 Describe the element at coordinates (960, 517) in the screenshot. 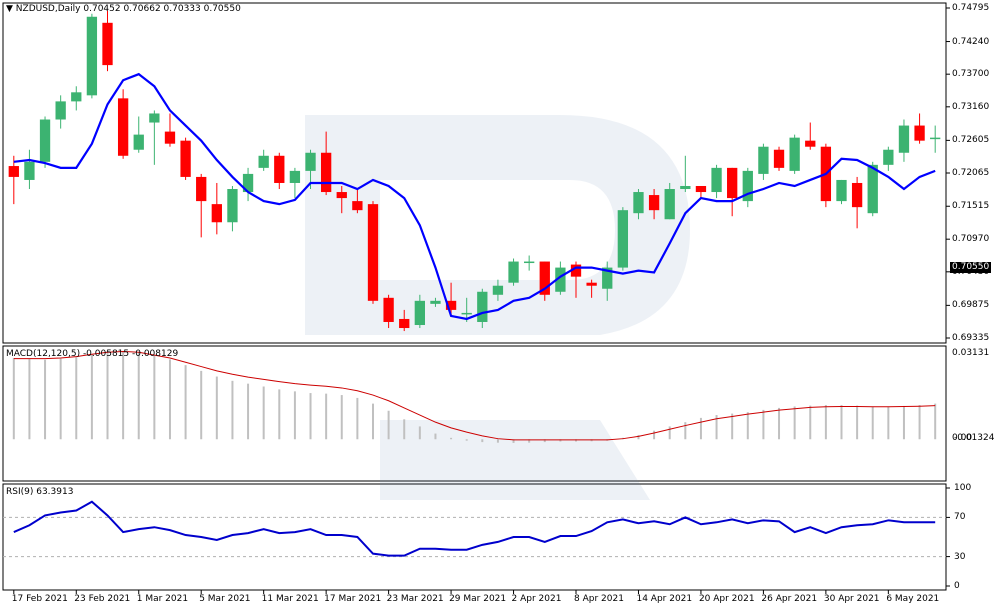

I see `rsi-tick-label: 70` at that location.